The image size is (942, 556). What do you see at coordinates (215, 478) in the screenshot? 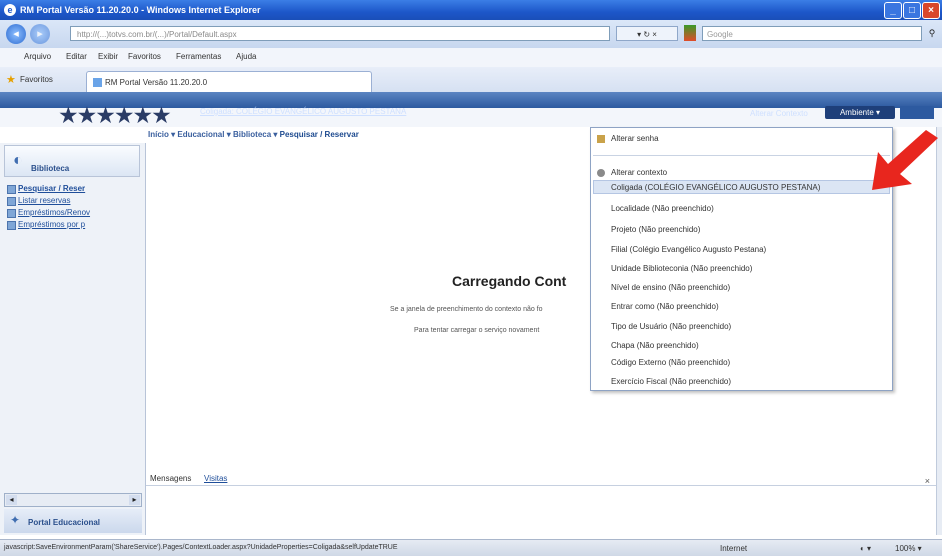
I see `tab-visitas: Visitas` at bounding box center [215, 478].